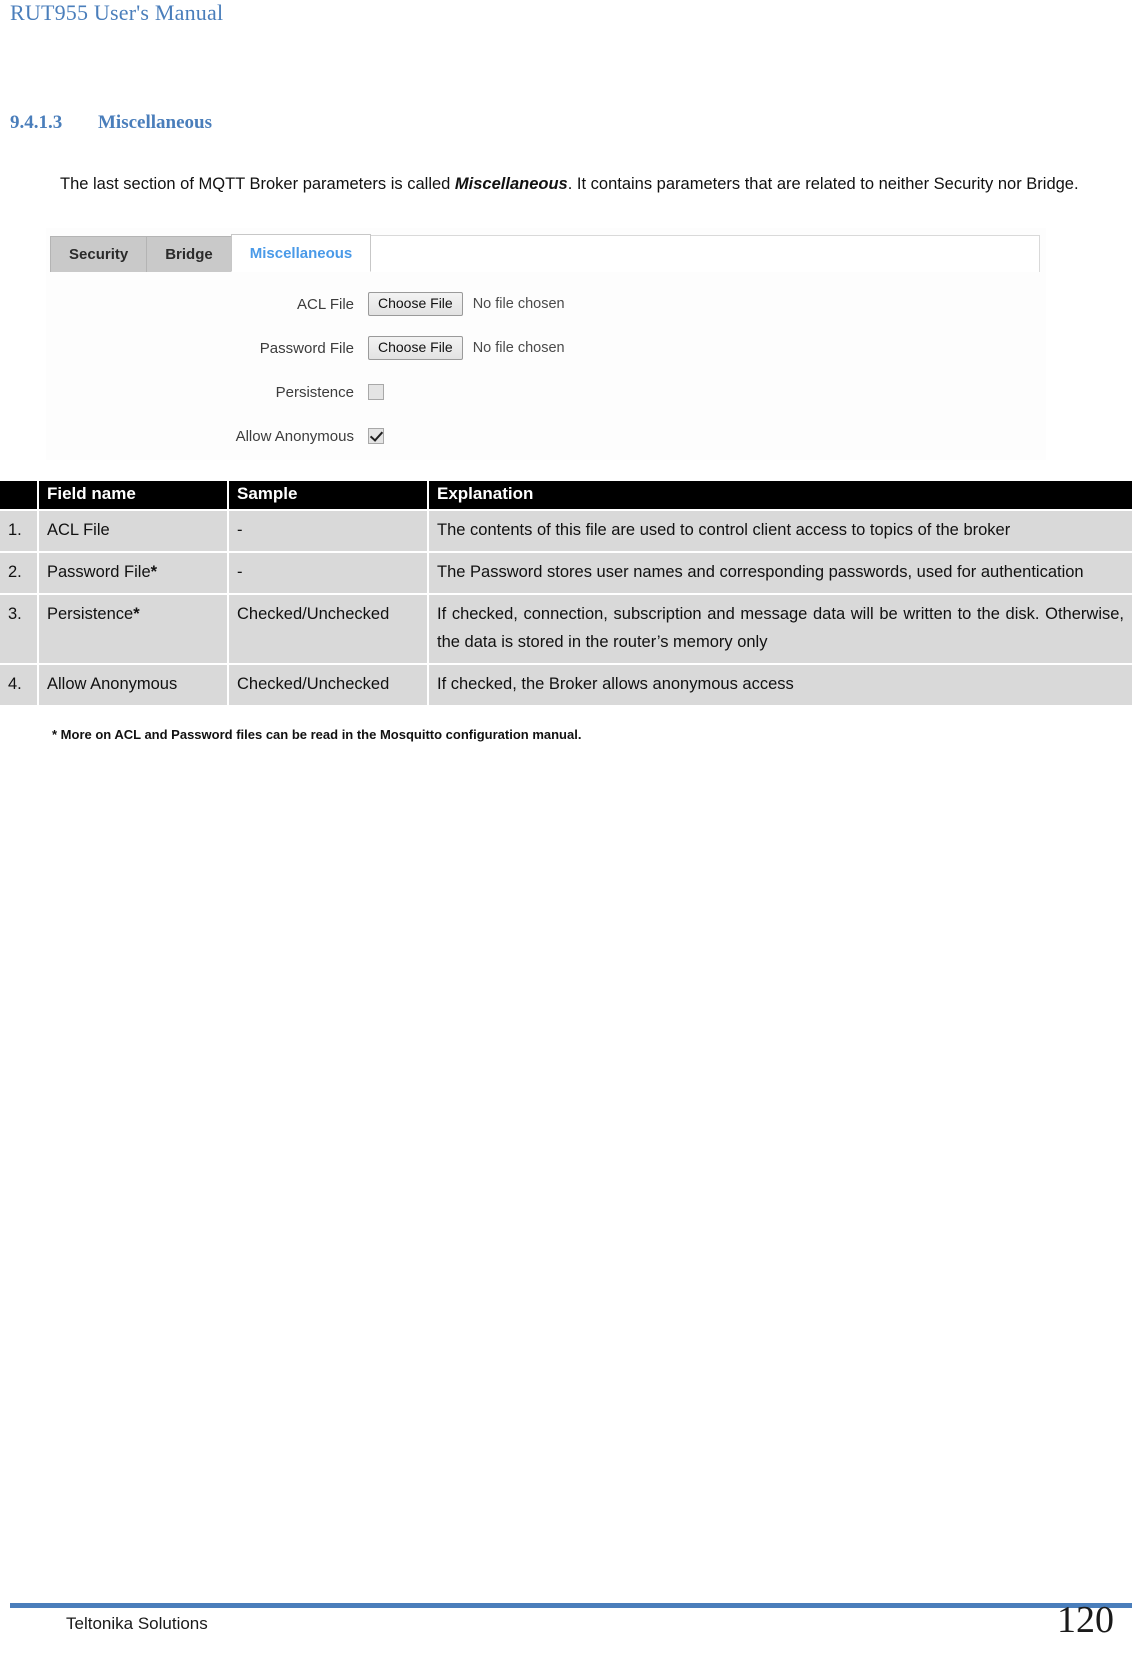  Describe the element at coordinates (99, 572) in the screenshot. I see `row-field-name-text: Password File` at that location.